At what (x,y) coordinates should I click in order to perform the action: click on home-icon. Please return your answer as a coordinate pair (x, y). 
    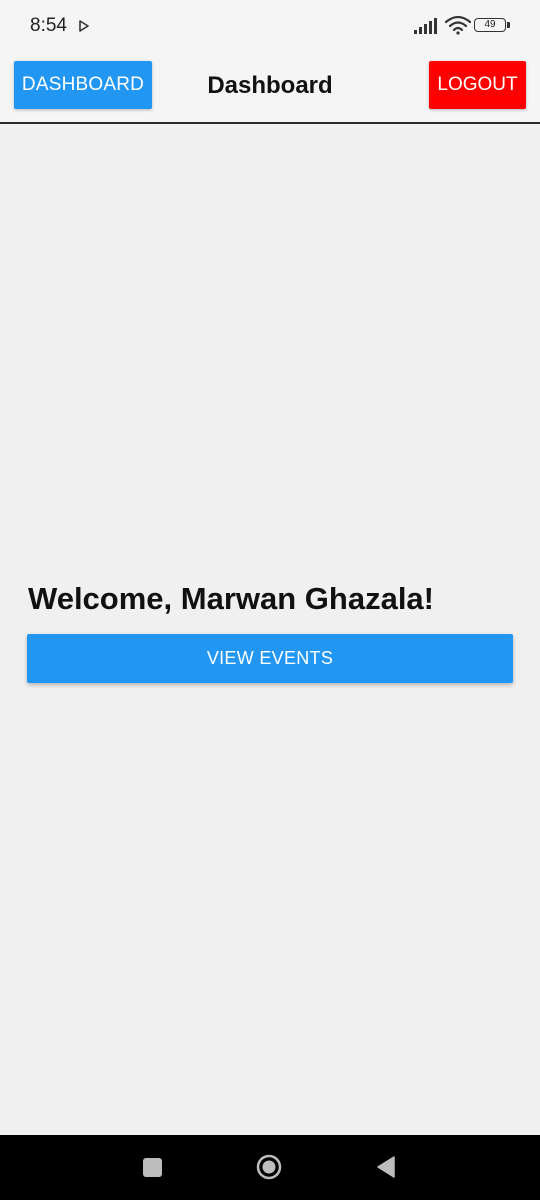
    Looking at the image, I should click on (269, 1167).